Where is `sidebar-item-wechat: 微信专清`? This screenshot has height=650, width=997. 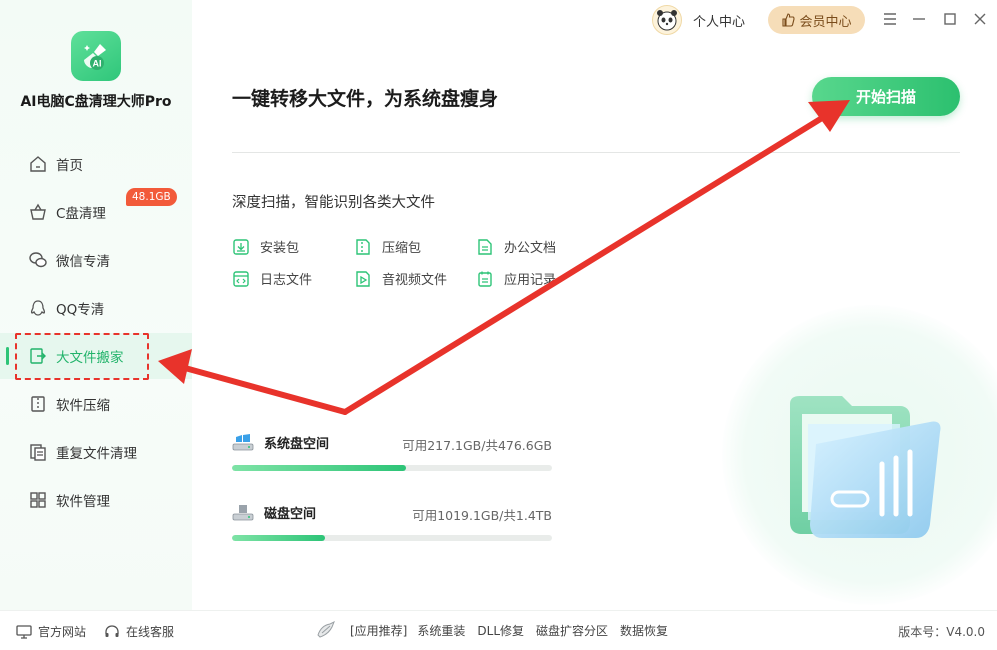 sidebar-item-wechat: 微信专清 is located at coordinates (96, 260).